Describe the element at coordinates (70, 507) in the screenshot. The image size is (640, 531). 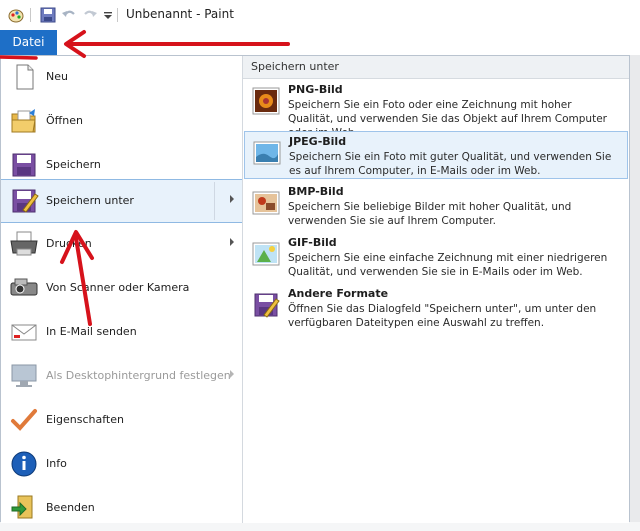
I see `menu-item-label: Beenden` at that location.